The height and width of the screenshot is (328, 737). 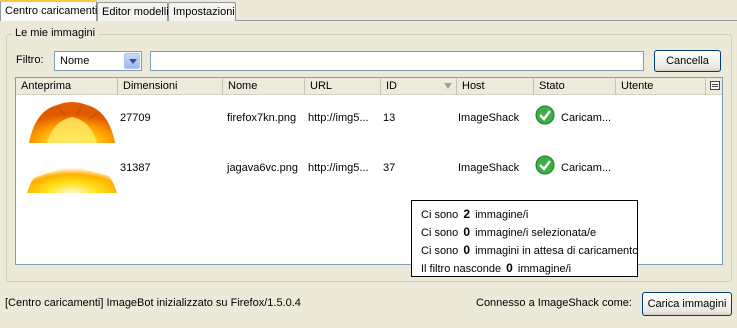 I want to click on tooltip-text: Il filtro nasconde, so click(x=461, y=269).